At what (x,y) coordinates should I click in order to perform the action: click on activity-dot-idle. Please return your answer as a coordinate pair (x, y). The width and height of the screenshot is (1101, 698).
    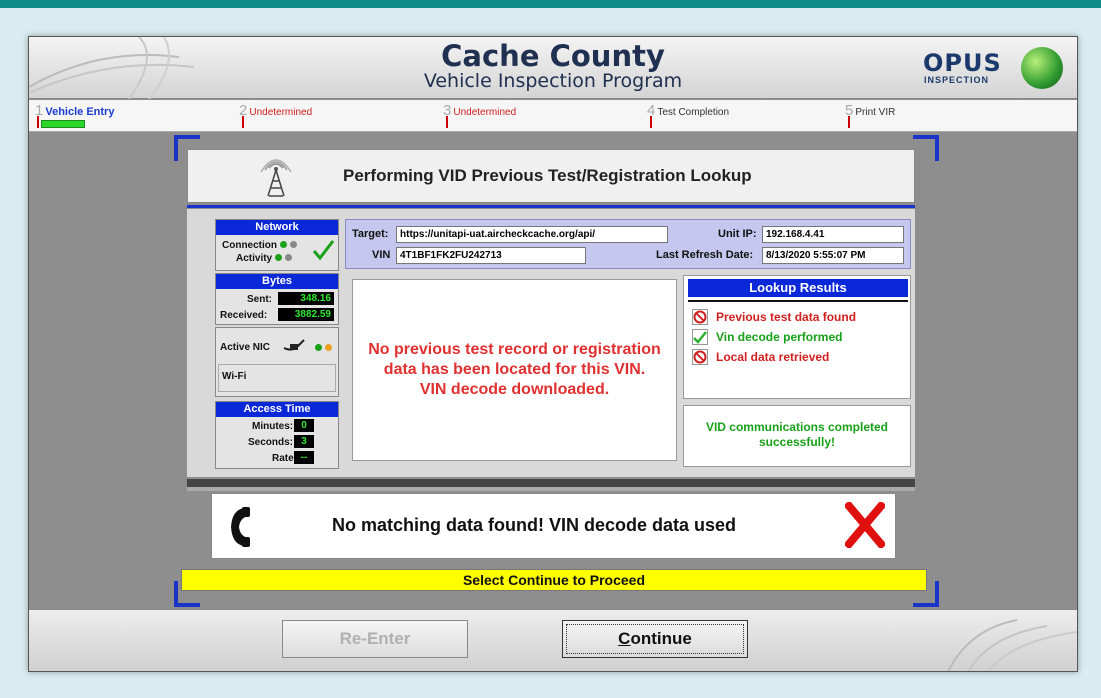
    Looking at the image, I should click on (289, 257).